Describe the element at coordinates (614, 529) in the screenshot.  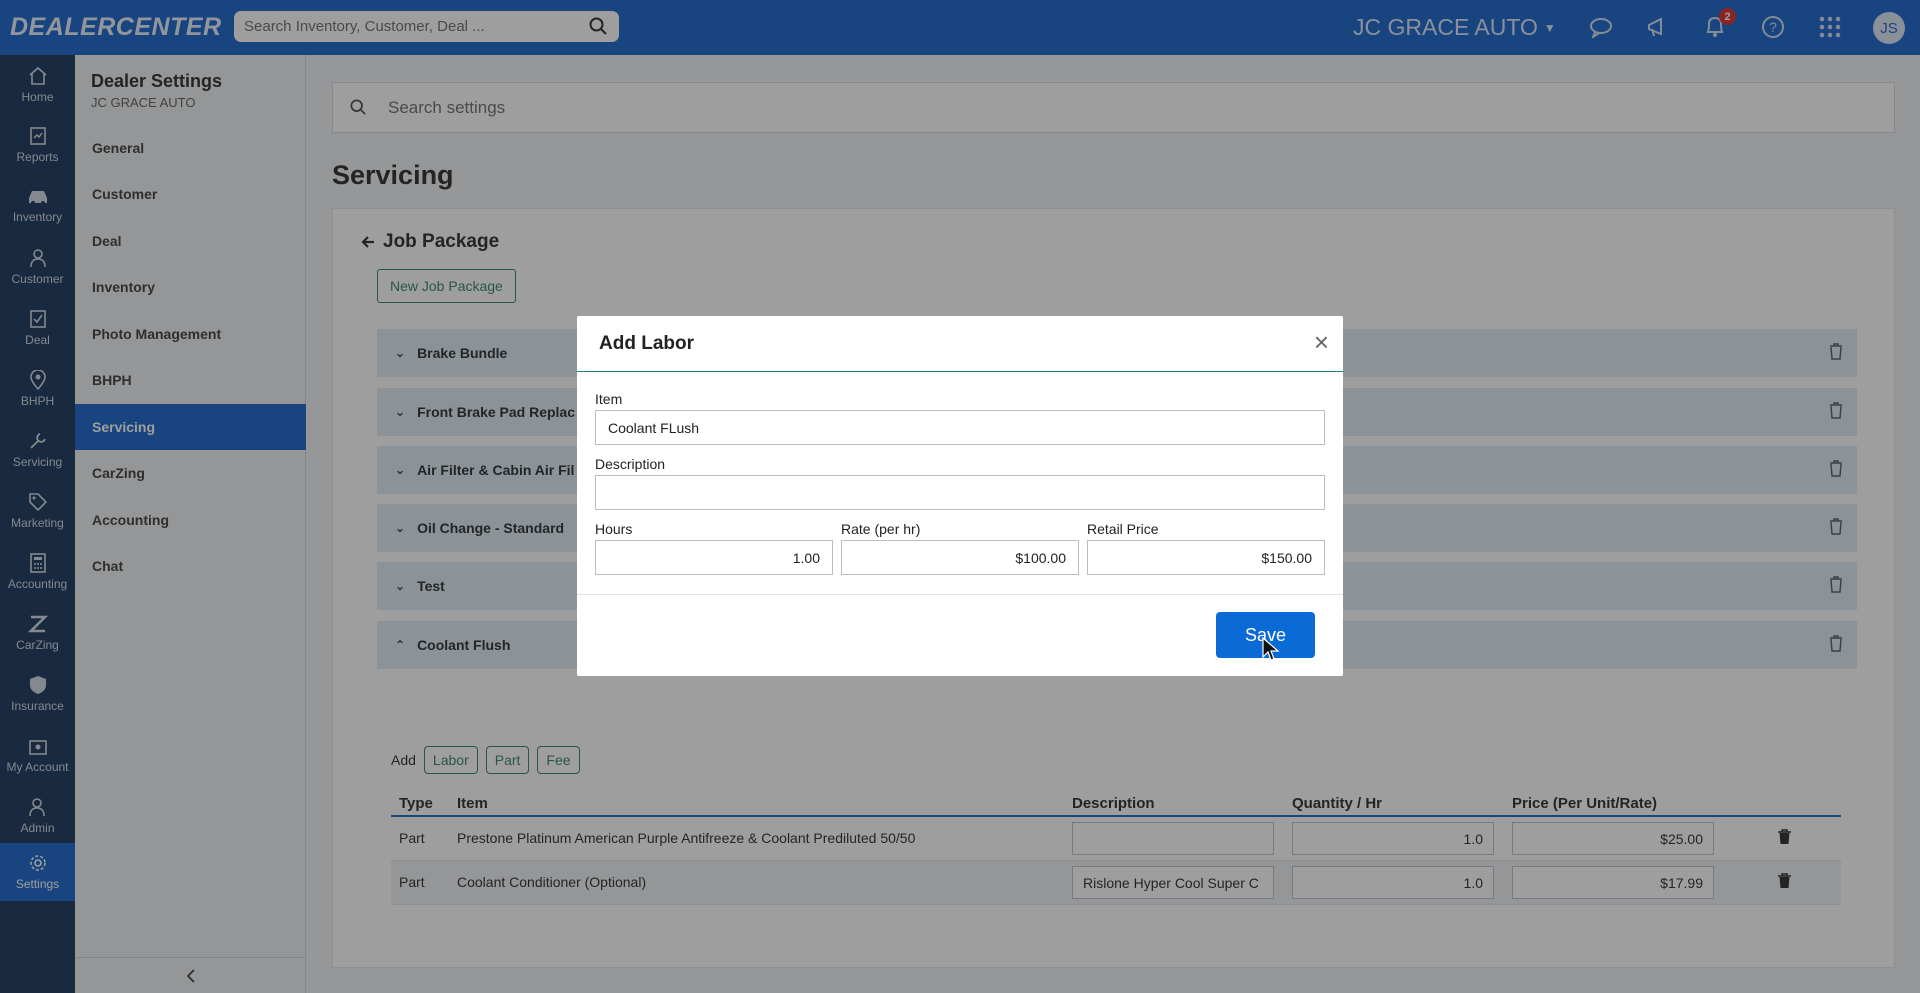
I see `hours-label: Hours` at that location.